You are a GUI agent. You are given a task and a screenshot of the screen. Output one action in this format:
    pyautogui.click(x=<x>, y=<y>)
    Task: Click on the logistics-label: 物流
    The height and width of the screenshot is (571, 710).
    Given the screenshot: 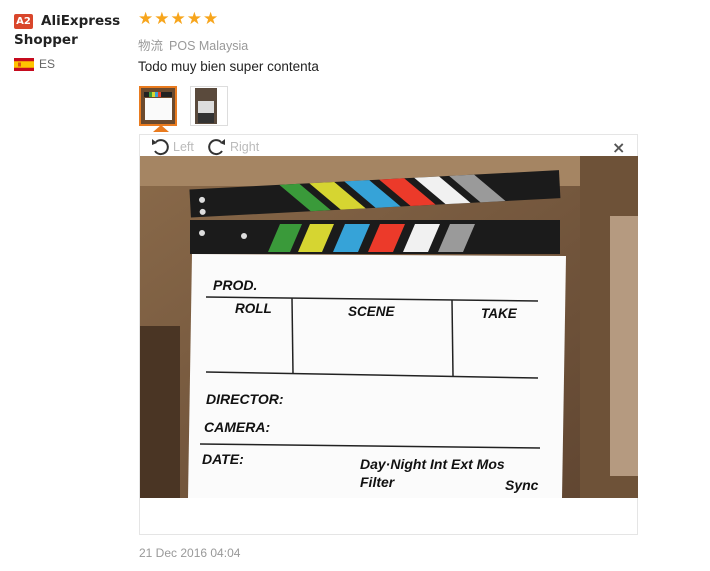 What is the action you would take?
    pyautogui.click(x=151, y=45)
    